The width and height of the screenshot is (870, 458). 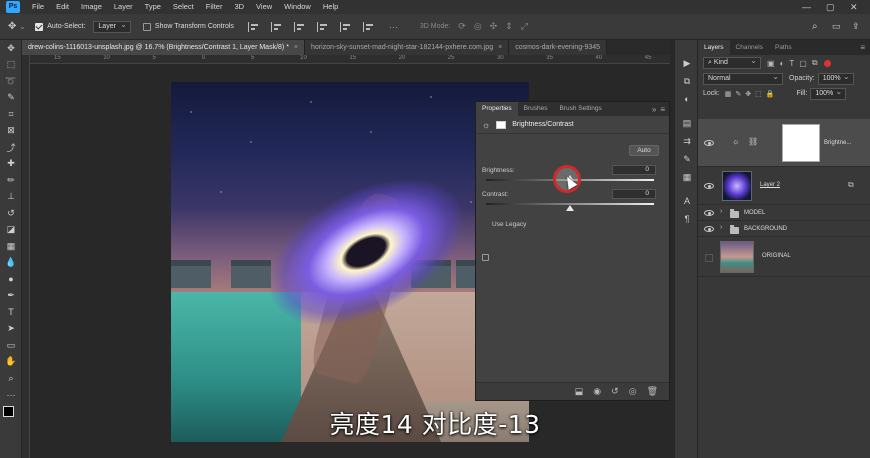 What do you see at coordinates (644, 150) in the screenshot?
I see `auto-button: Auto` at bounding box center [644, 150].